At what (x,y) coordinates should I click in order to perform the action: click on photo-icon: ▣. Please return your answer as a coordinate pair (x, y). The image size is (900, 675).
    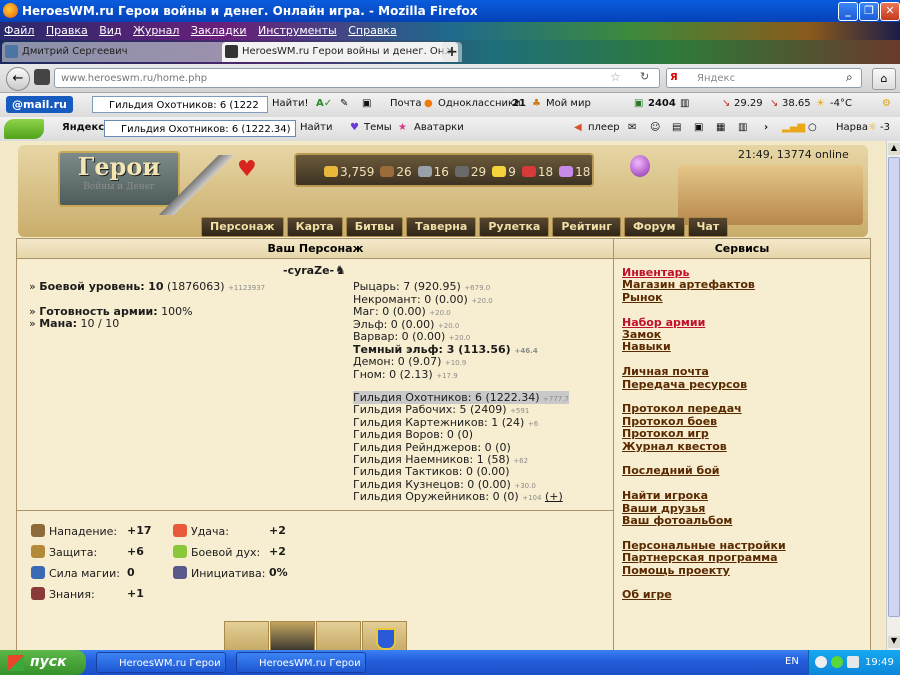
    Looking at the image, I should click on (698, 127).